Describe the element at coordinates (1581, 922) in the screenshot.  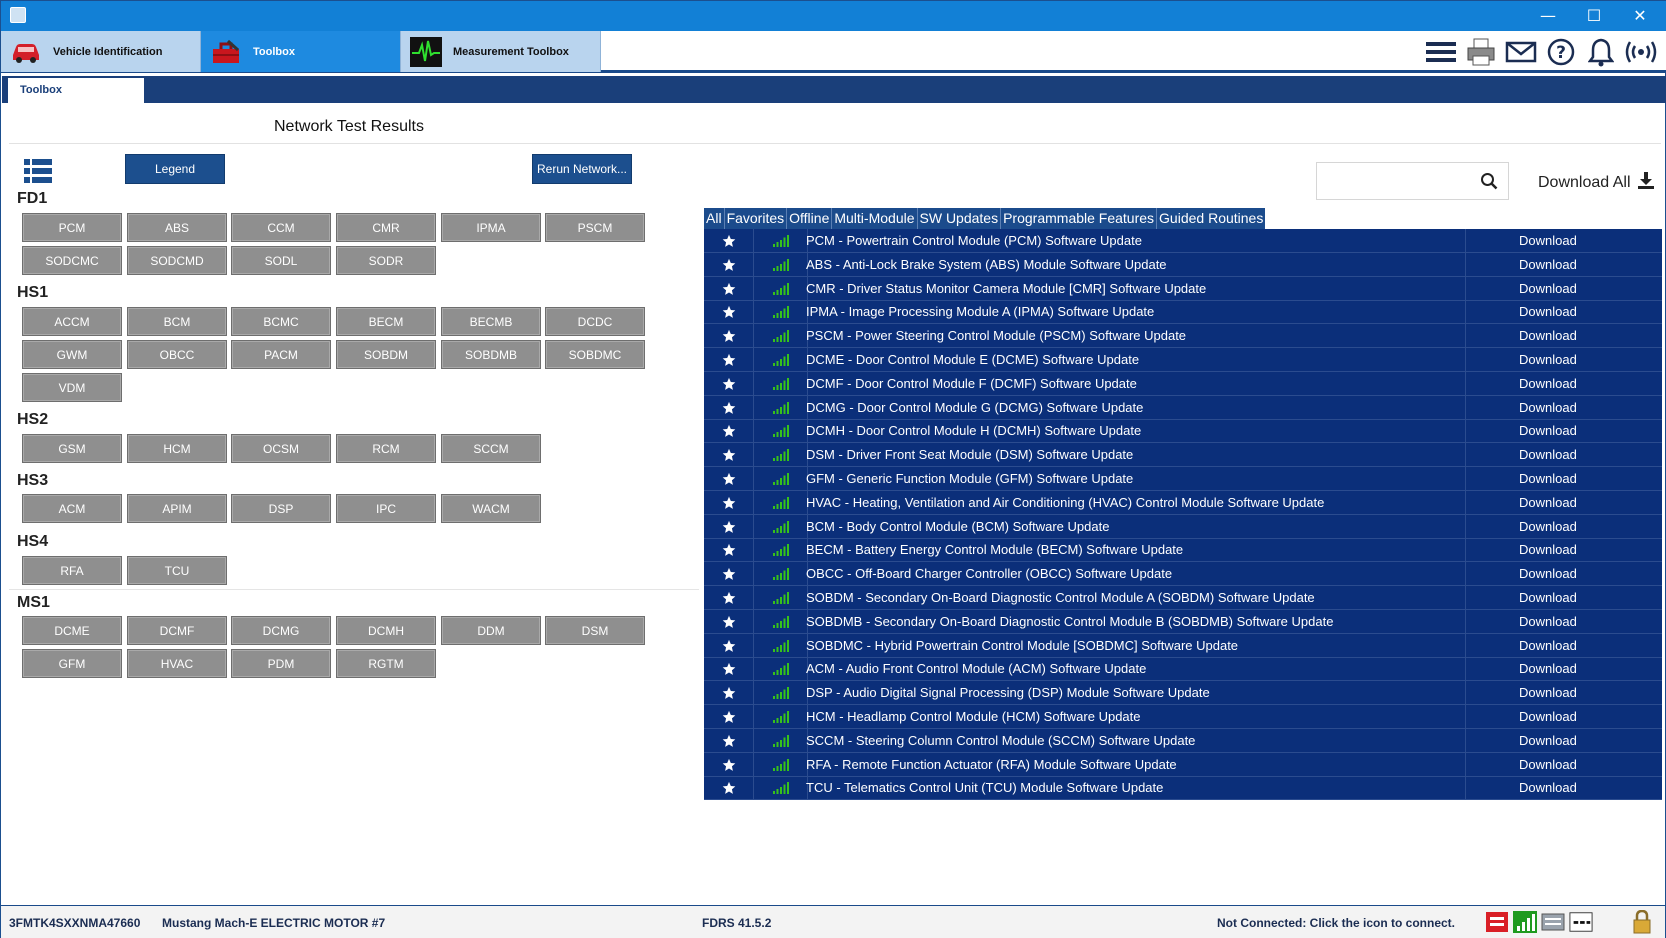
I see `dash-icon` at that location.